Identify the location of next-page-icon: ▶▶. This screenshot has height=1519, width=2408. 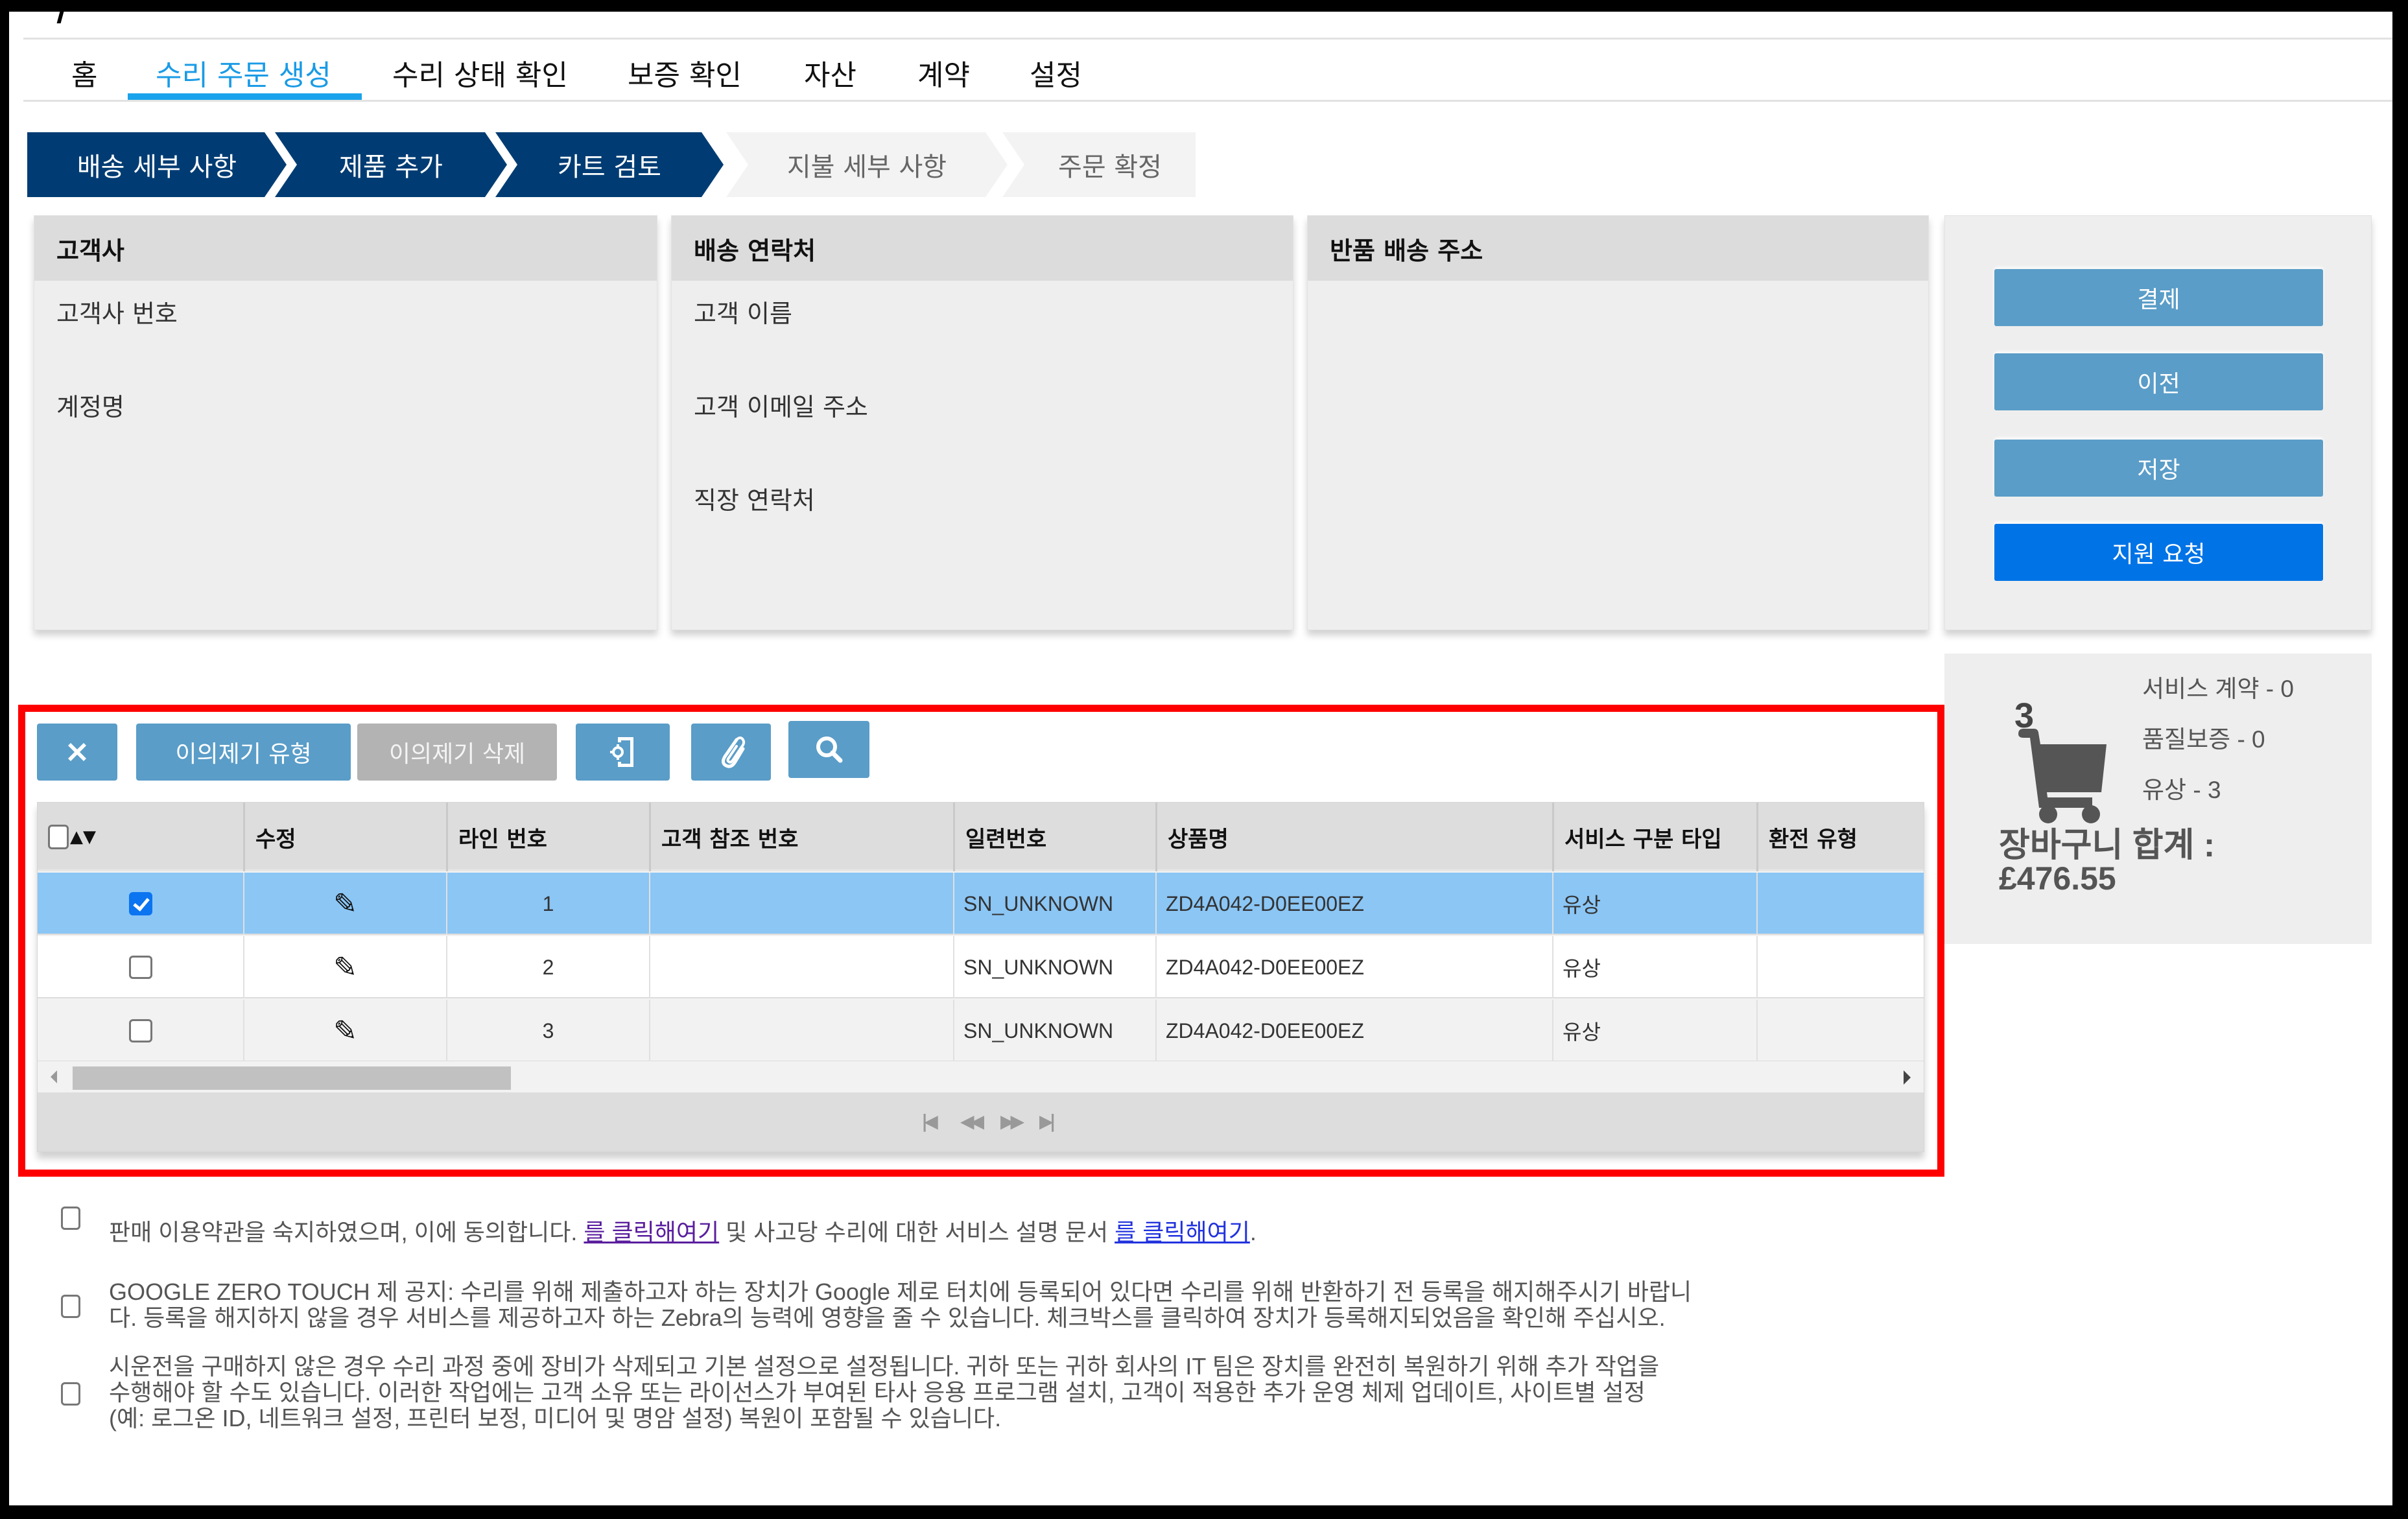
(1012, 1121).